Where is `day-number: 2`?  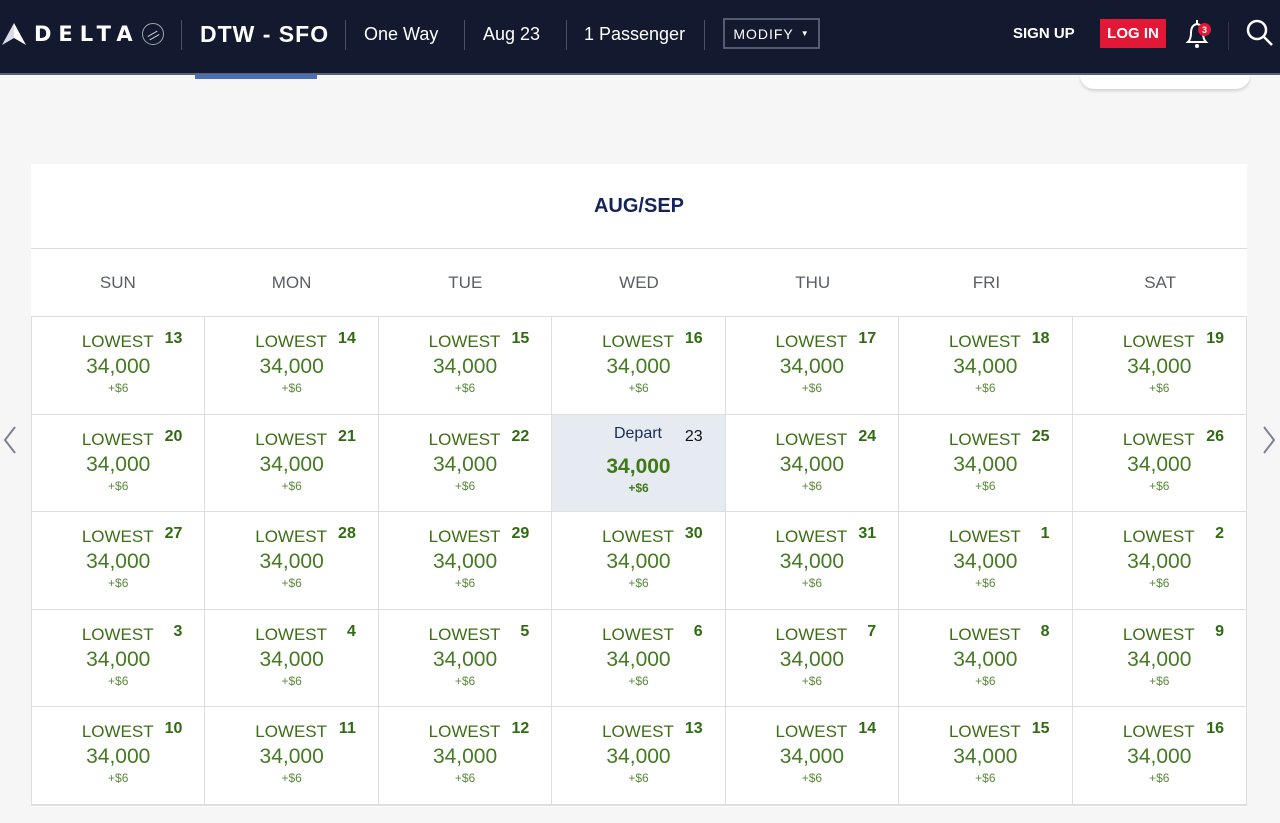
day-number: 2 is located at coordinates (1219, 534).